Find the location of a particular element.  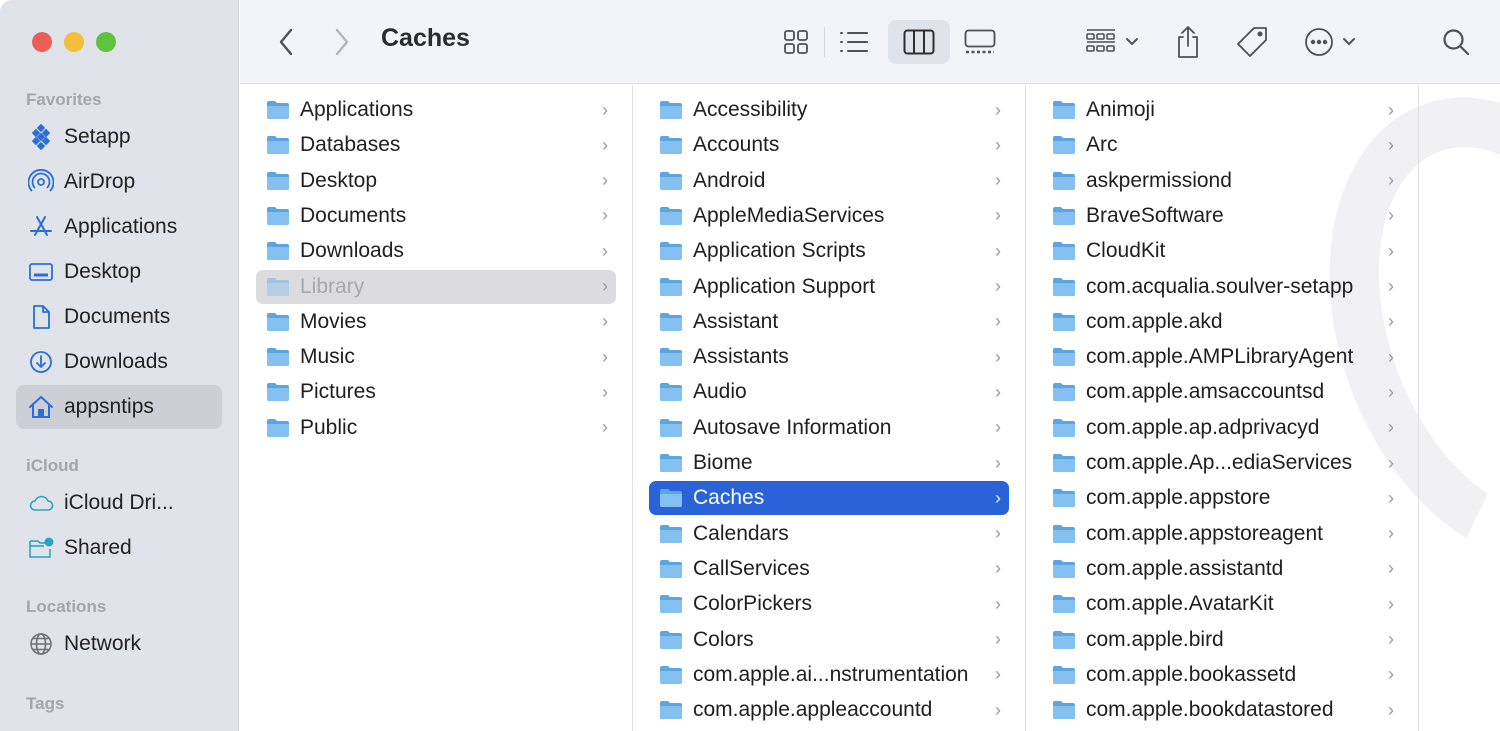

folder-row: Desktop › is located at coordinates (436, 181).